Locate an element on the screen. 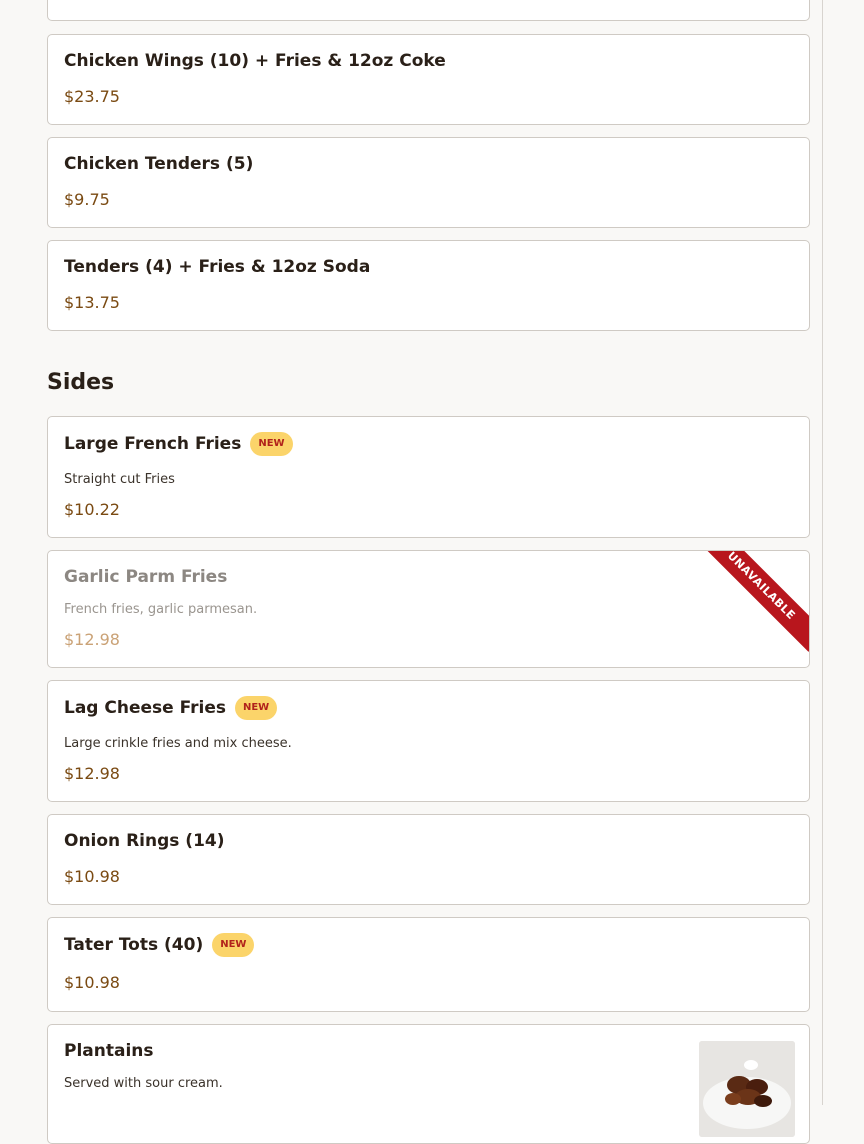 This screenshot has width=864, height=1144. page-right-border is located at coordinates (822, 552).